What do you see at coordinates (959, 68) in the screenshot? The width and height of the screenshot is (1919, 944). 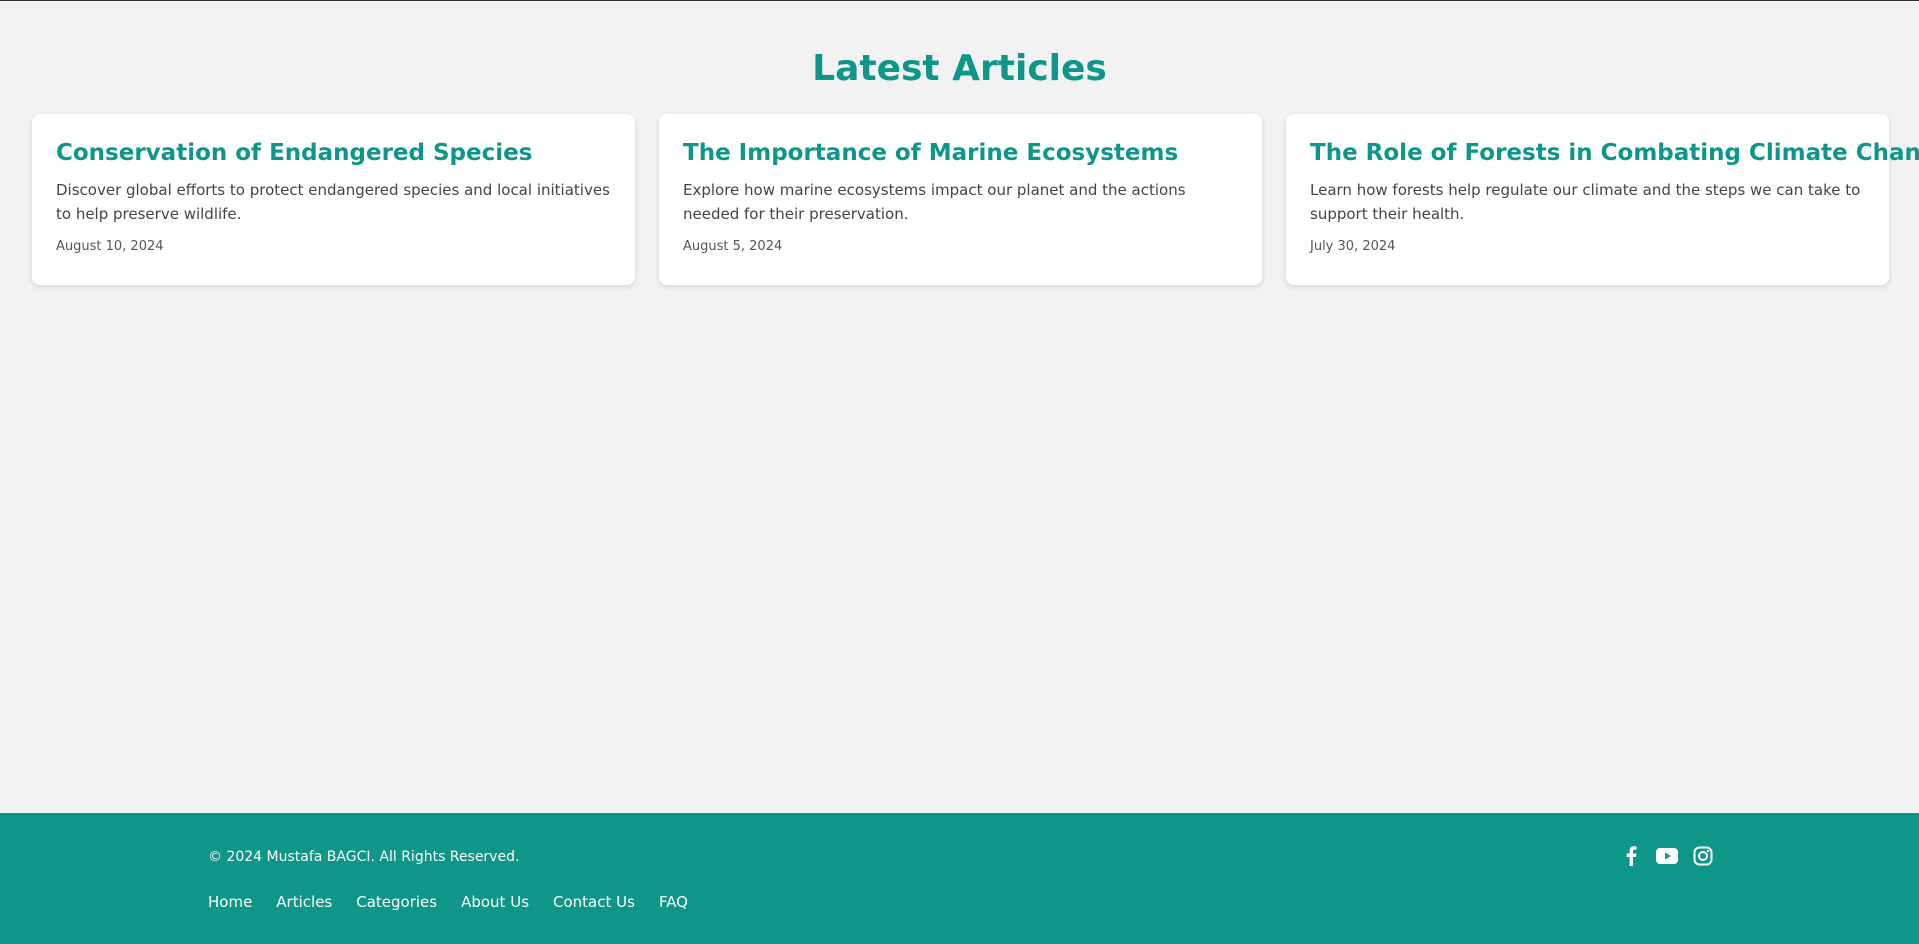 I see `section-title: Latest Articles` at bounding box center [959, 68].